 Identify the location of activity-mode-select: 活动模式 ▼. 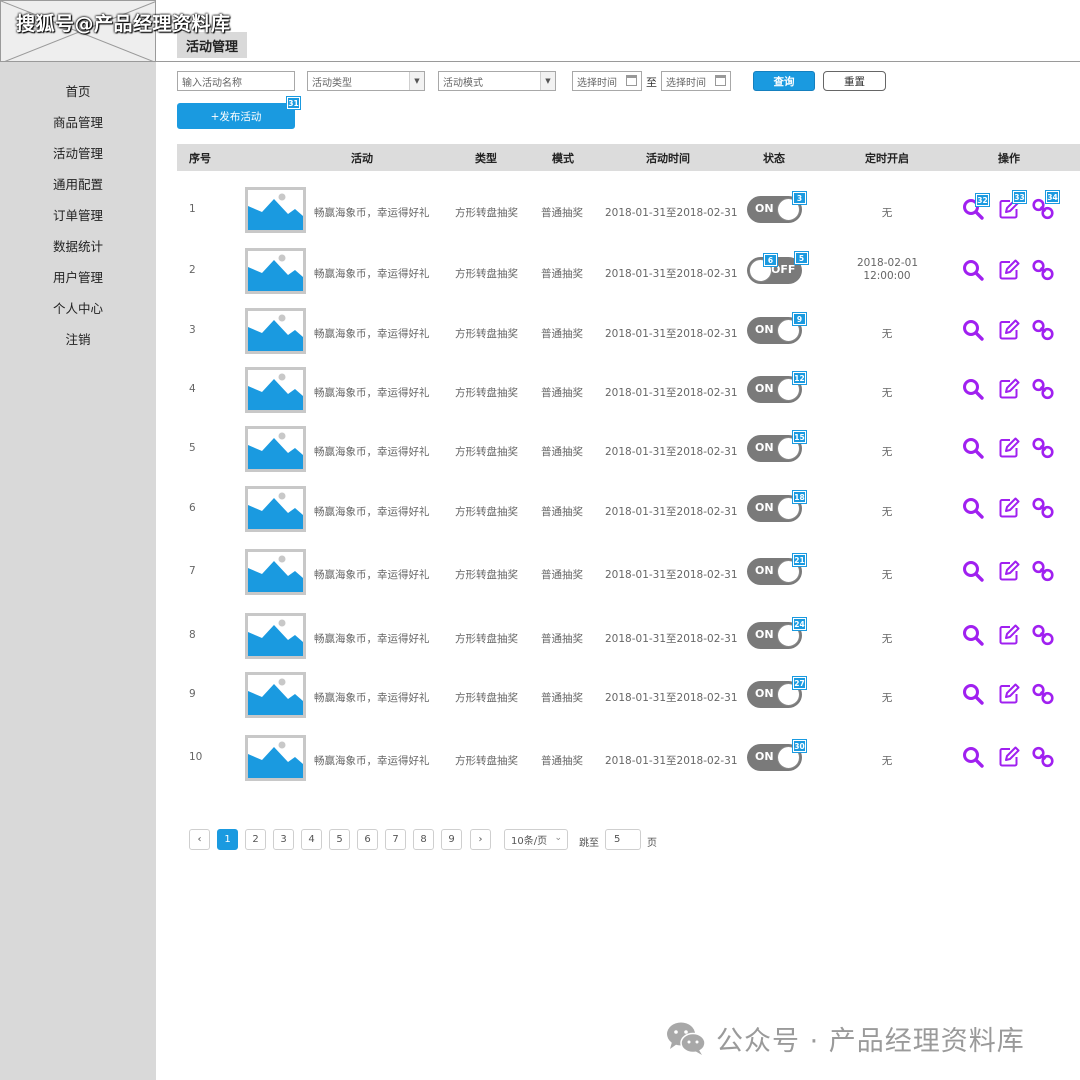
(497, 81).